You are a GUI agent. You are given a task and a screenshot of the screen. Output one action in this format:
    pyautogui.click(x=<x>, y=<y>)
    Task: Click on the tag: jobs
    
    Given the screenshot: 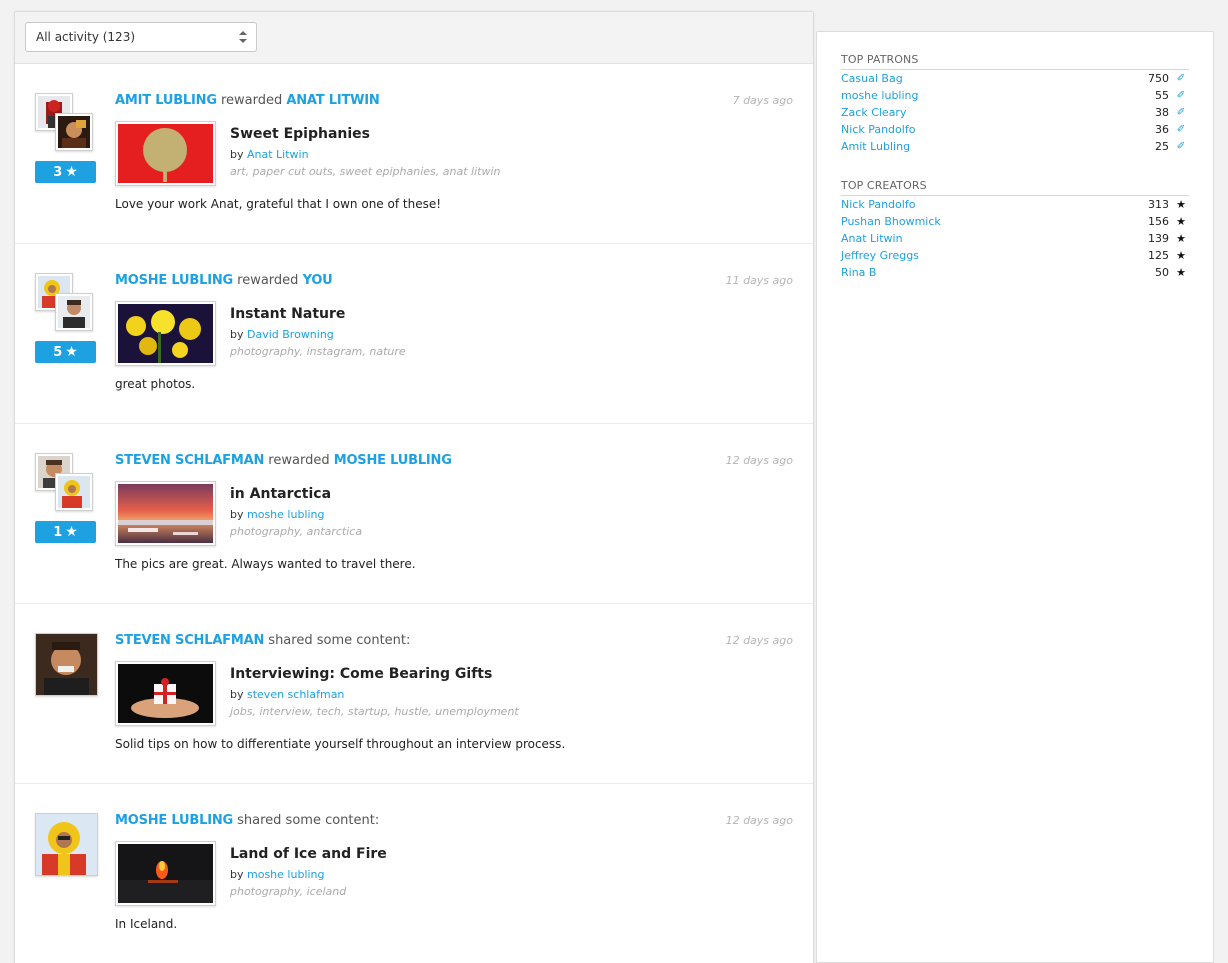 What is the action you would take?
    pyautogui.click(x=241, y=711)
    